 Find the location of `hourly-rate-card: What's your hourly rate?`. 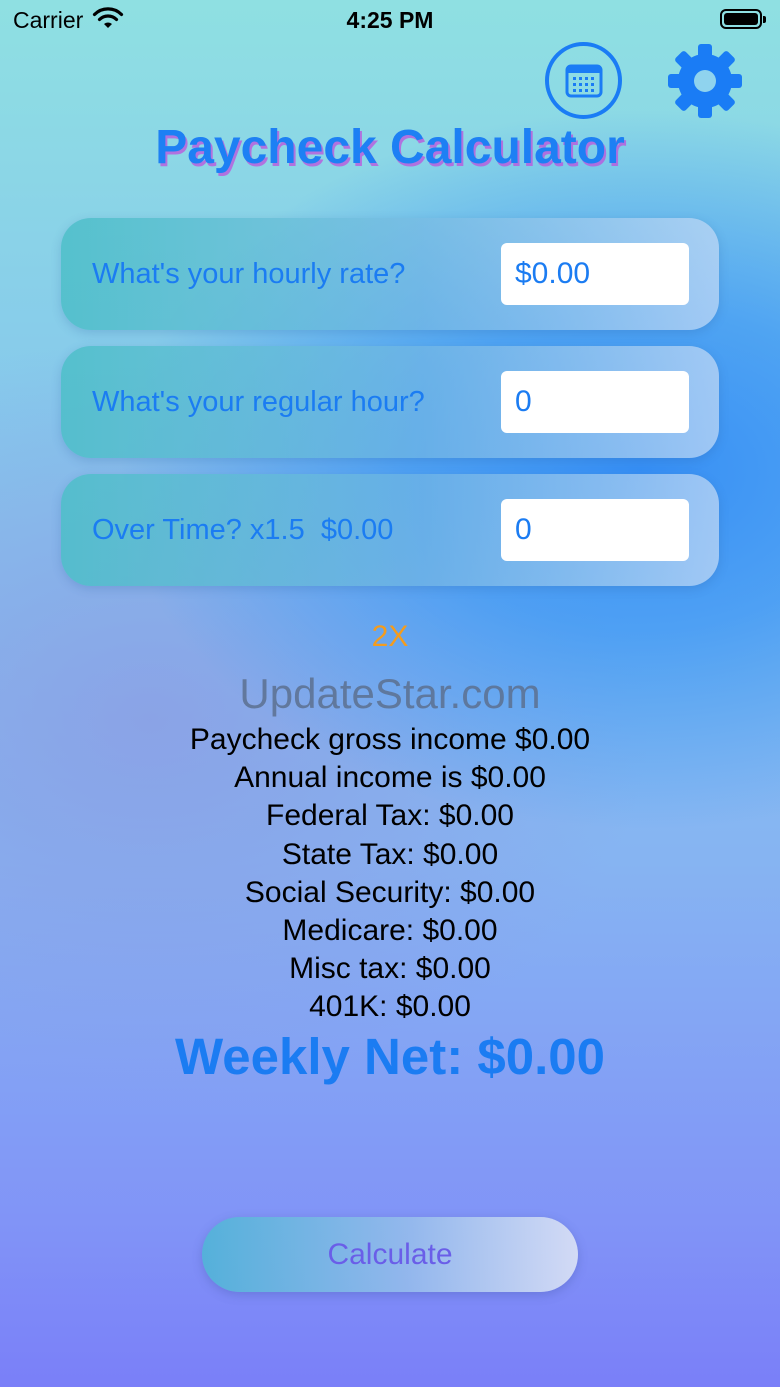

hourly-rate-card: What's your hourly rate? is located at coordinates (390, 274).